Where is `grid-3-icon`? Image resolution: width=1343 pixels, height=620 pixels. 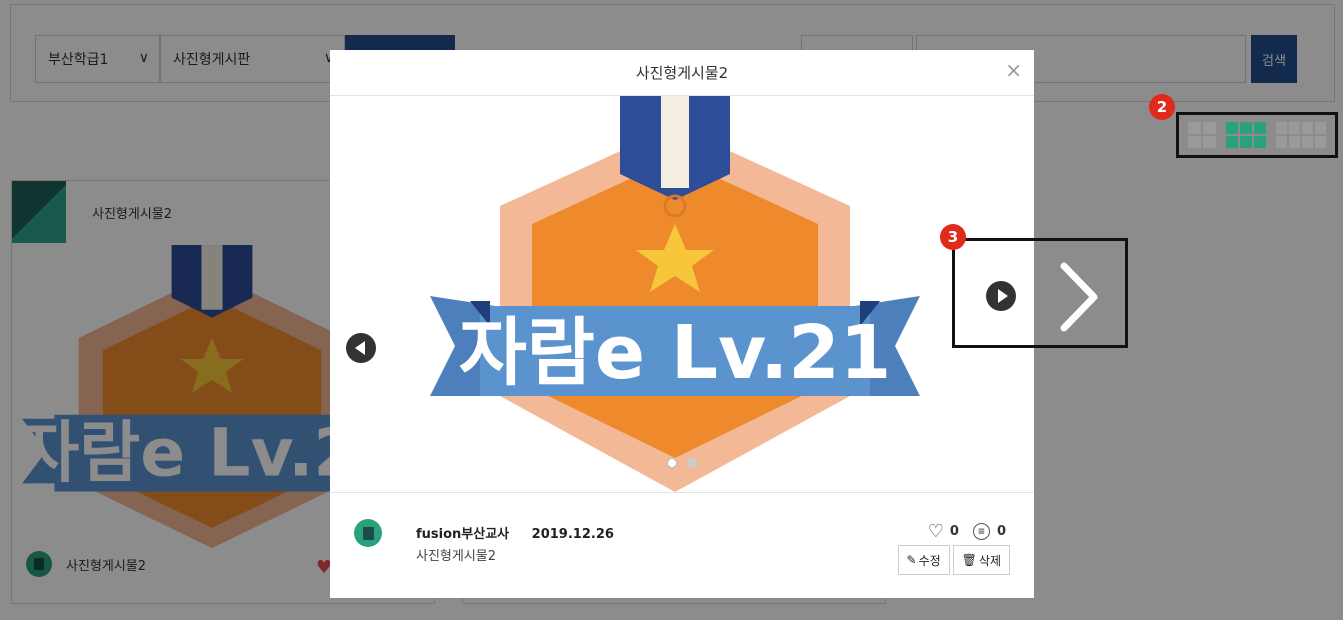
grid-3-icon is located at coordinates (1246, 135).